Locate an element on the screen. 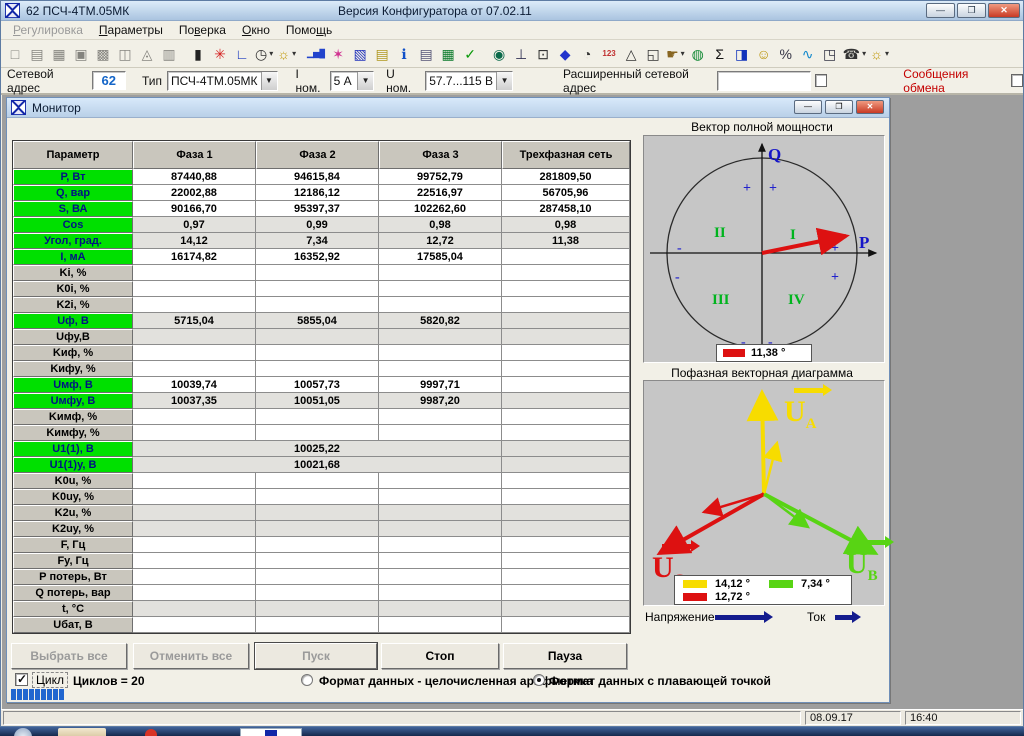 The width and height of the screenshot is (1024, 736). monitor-maximize-button: ❐ is located at coordinates (839, 107).